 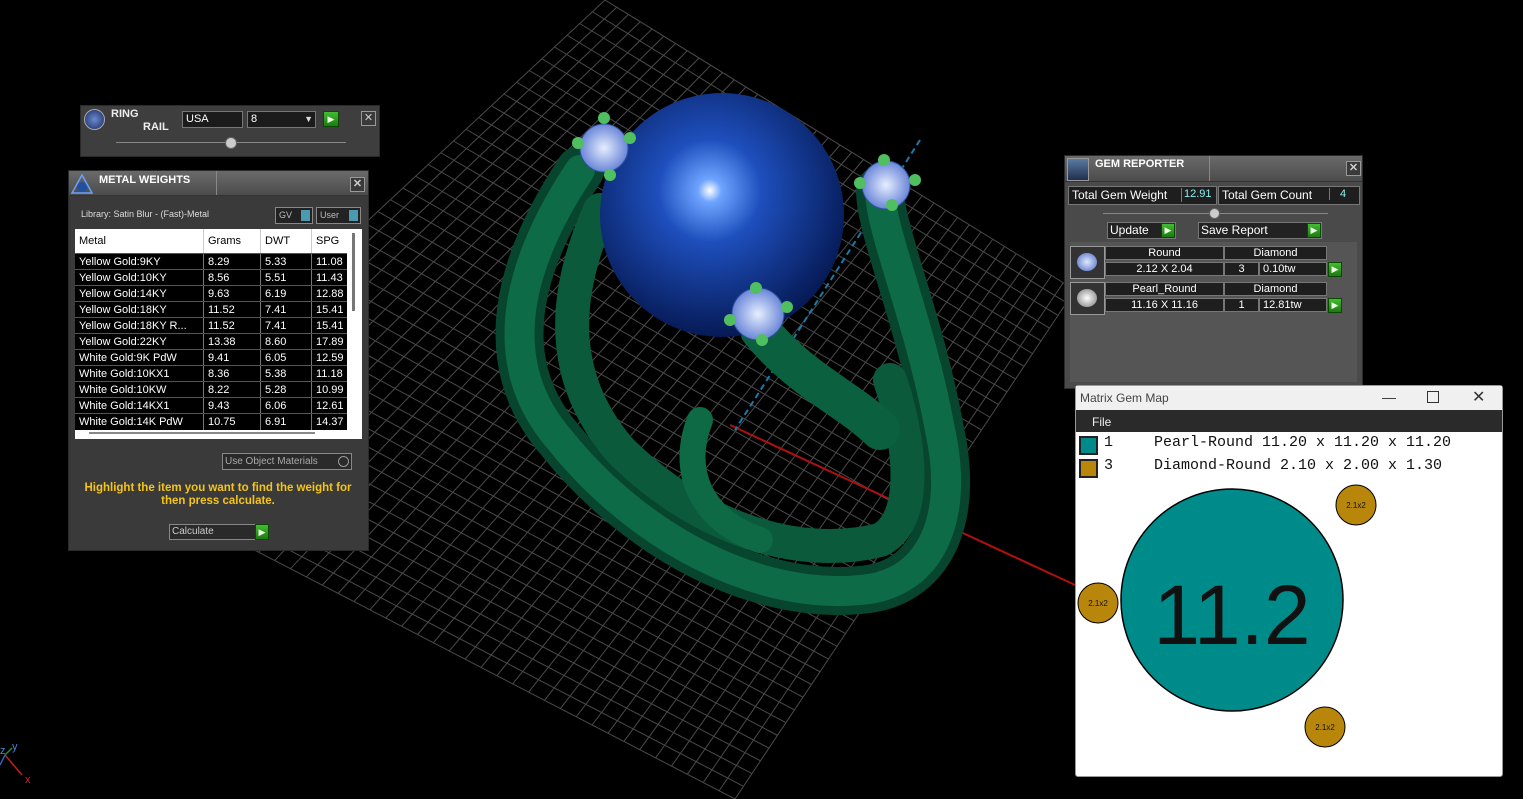 What do you see at coordinates (1109, 442) in the screenshot?
I see `legend-count: 1` at bounding box center [1109, 442].